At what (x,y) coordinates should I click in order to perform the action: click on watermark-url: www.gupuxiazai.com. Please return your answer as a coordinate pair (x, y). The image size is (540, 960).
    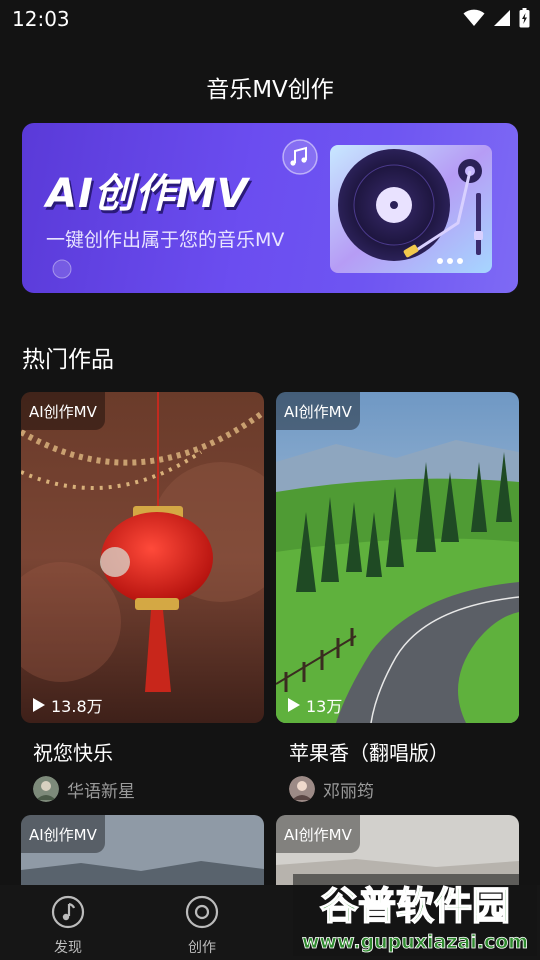
    Looking at the image, I should click on (415, 942).